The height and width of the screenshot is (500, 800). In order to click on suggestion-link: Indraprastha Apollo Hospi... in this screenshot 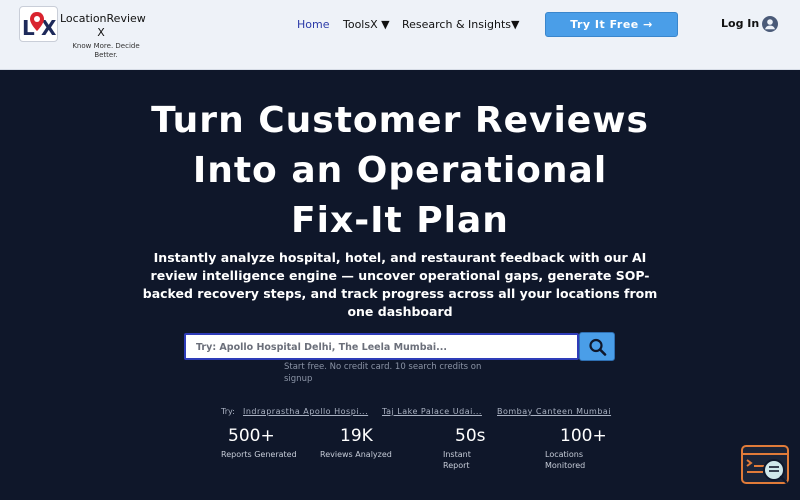, I will do `click(305, 411)`.